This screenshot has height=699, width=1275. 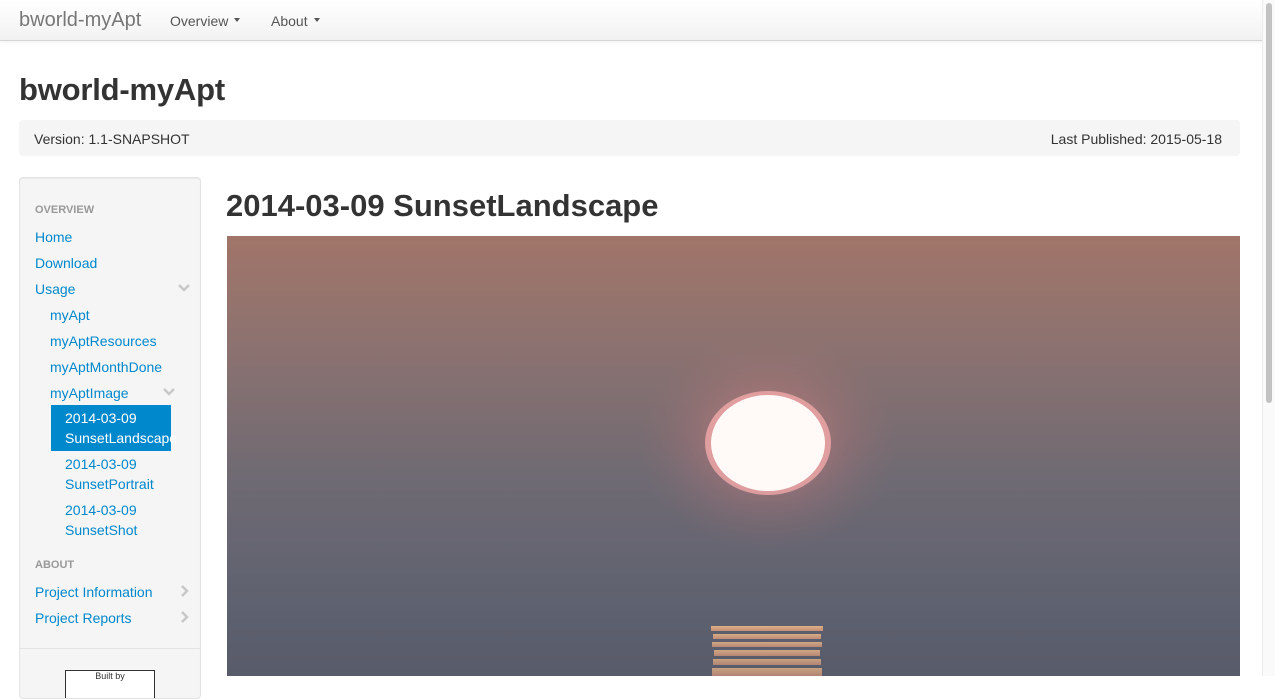 I want to click on sidebar-item-sunsetportrait: 2014-03-09 SunsetPortrait, so click(x=109, y=474).